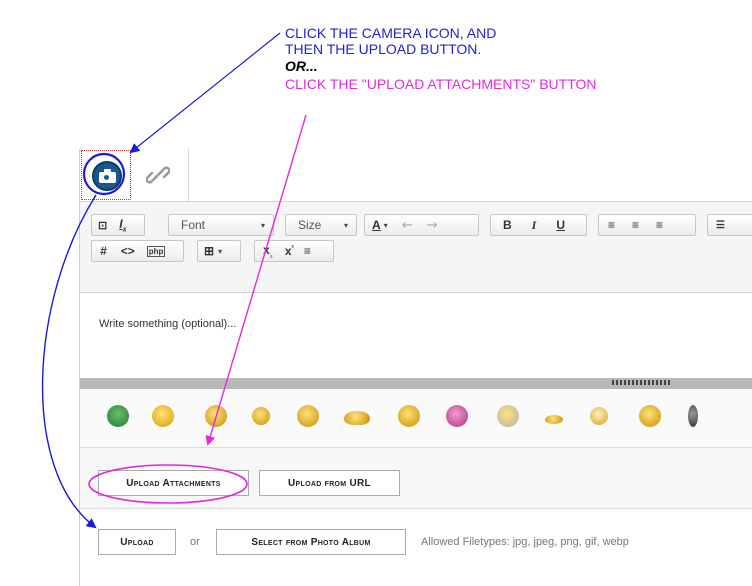 This screenshot has width=752, height=586. Describe the element at coordinates (311, 542) in the screenshot. I see `select-from-photo-album-button: Select from Photo Album` at that location.